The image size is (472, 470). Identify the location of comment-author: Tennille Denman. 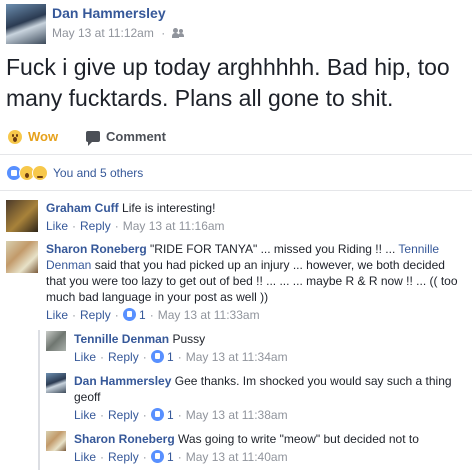
(121, 339).